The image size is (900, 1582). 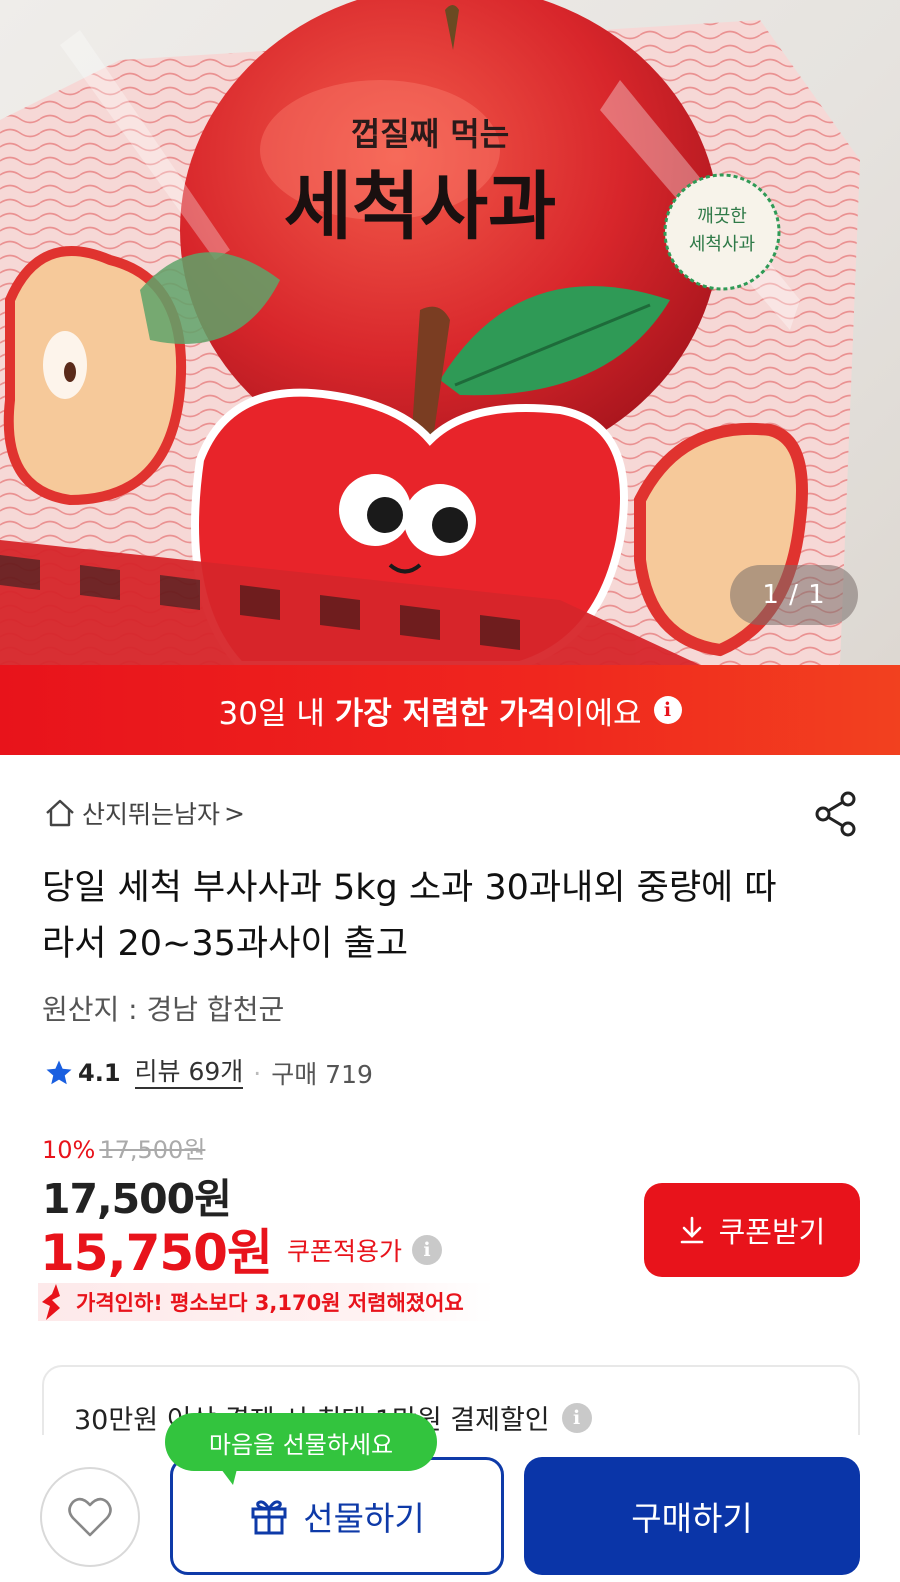 What do you see at coordinates (364, 1518) in the screenshot?
I see `gift-button-label: 선물하기` at bounding box center [364, 1518].